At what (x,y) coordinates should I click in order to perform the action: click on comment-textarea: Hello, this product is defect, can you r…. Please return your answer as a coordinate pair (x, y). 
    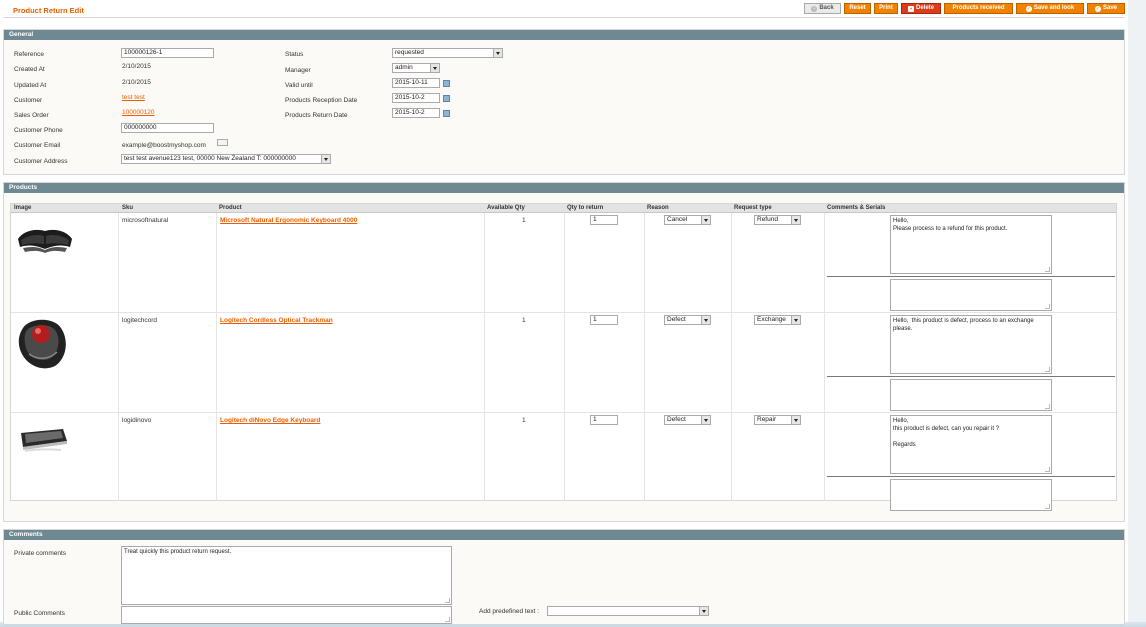
    Looking at the image, I should click on (971, 444).